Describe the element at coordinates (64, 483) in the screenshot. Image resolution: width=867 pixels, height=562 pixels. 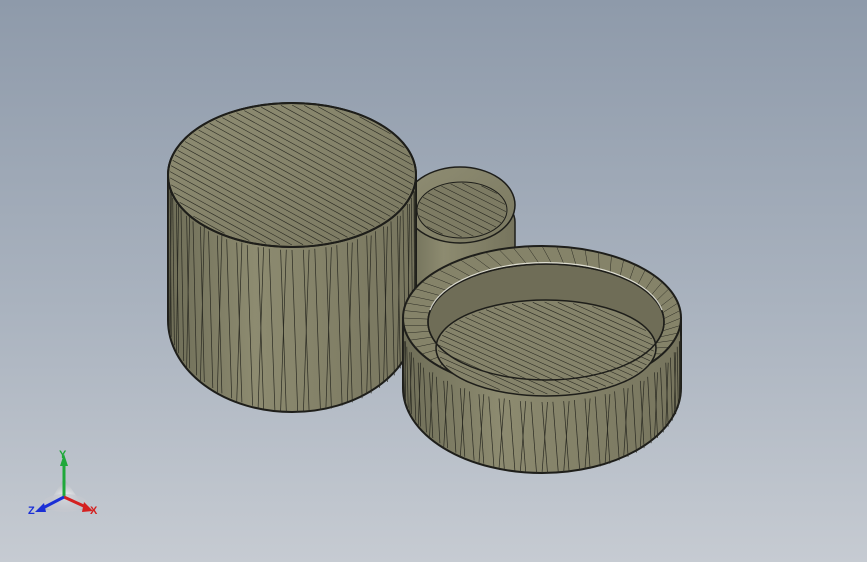
I see `reference-triad` at that location.